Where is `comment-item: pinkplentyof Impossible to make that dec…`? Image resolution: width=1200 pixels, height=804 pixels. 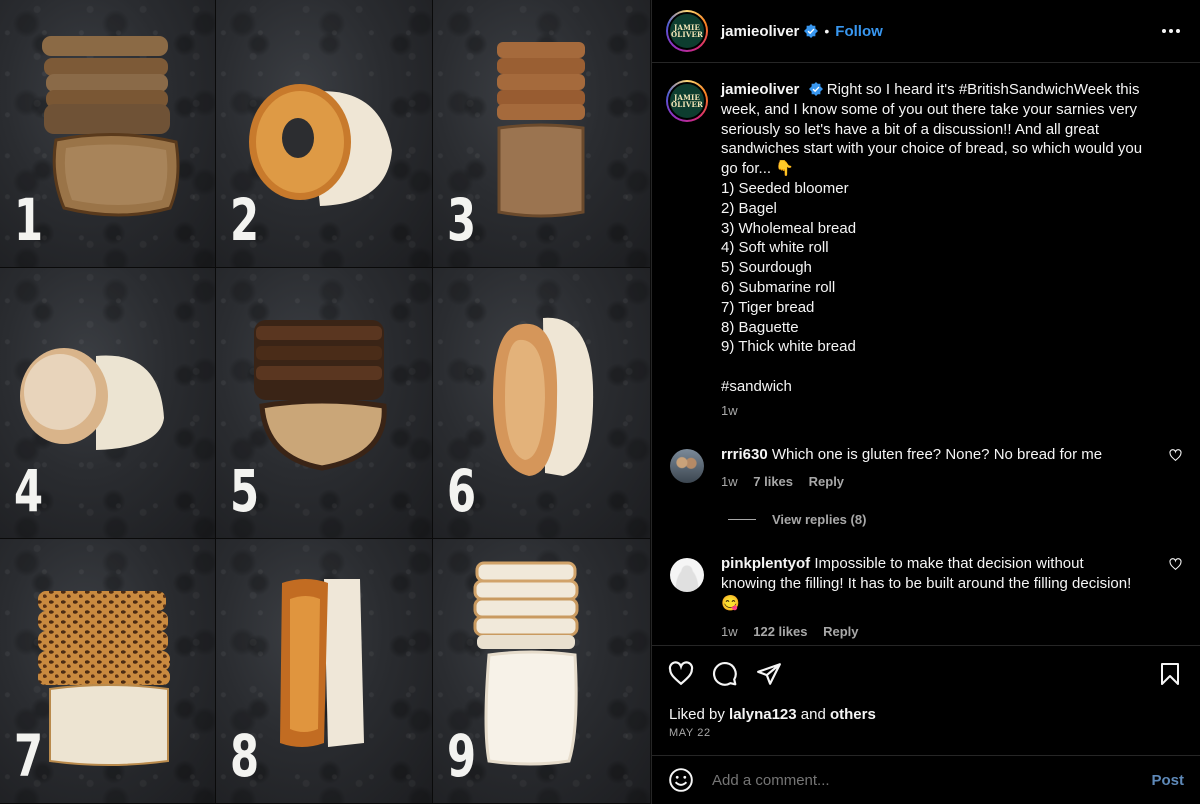
comment-item: pinkplentyof Impossible to make that dec… is located at coordinates (926, 597).